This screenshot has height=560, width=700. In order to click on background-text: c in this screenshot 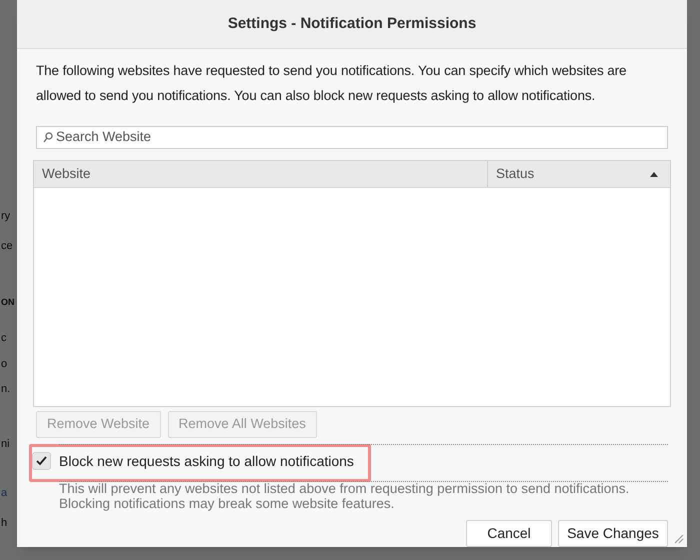, I will do `click(3, 338)`.